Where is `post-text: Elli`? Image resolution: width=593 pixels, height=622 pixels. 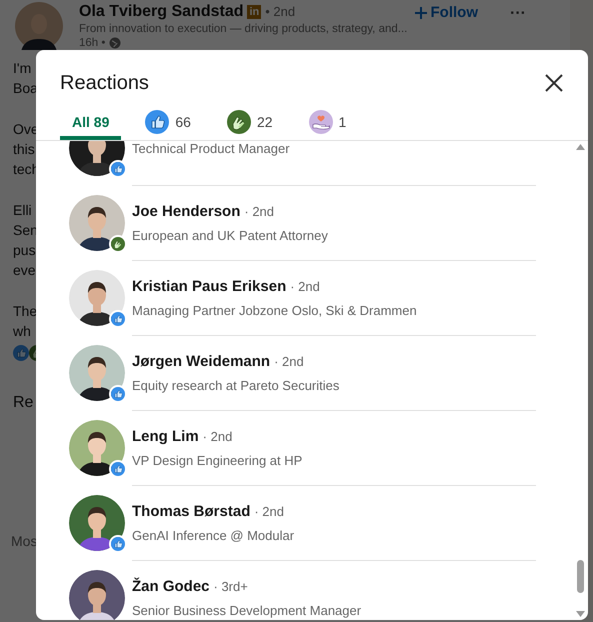 post-text: Elli is located at coordinates (22, 210).